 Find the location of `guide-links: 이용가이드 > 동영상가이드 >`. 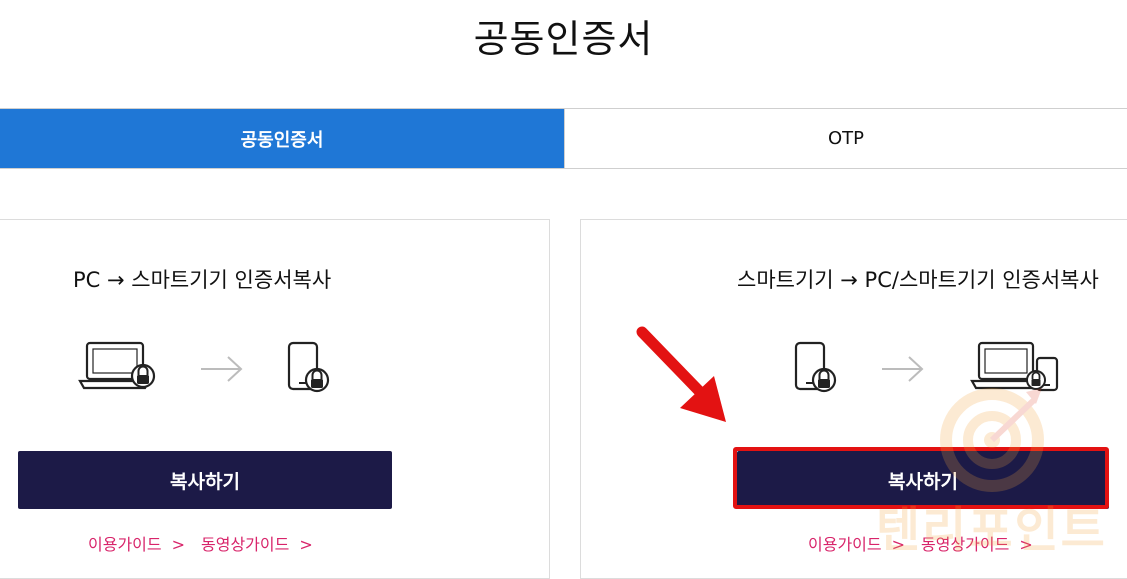

guide-links: 이용가이드 > 동영상가이드 > is located at coordinates (208, 543).